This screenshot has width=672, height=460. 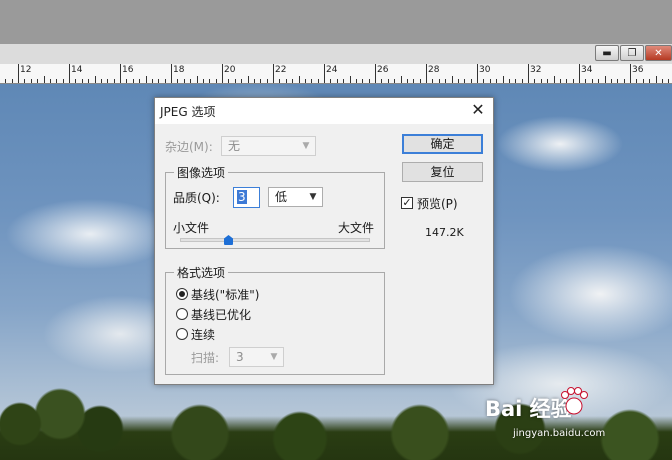 I want to click on close-window-button: ✕, so click(x=658, y=53).